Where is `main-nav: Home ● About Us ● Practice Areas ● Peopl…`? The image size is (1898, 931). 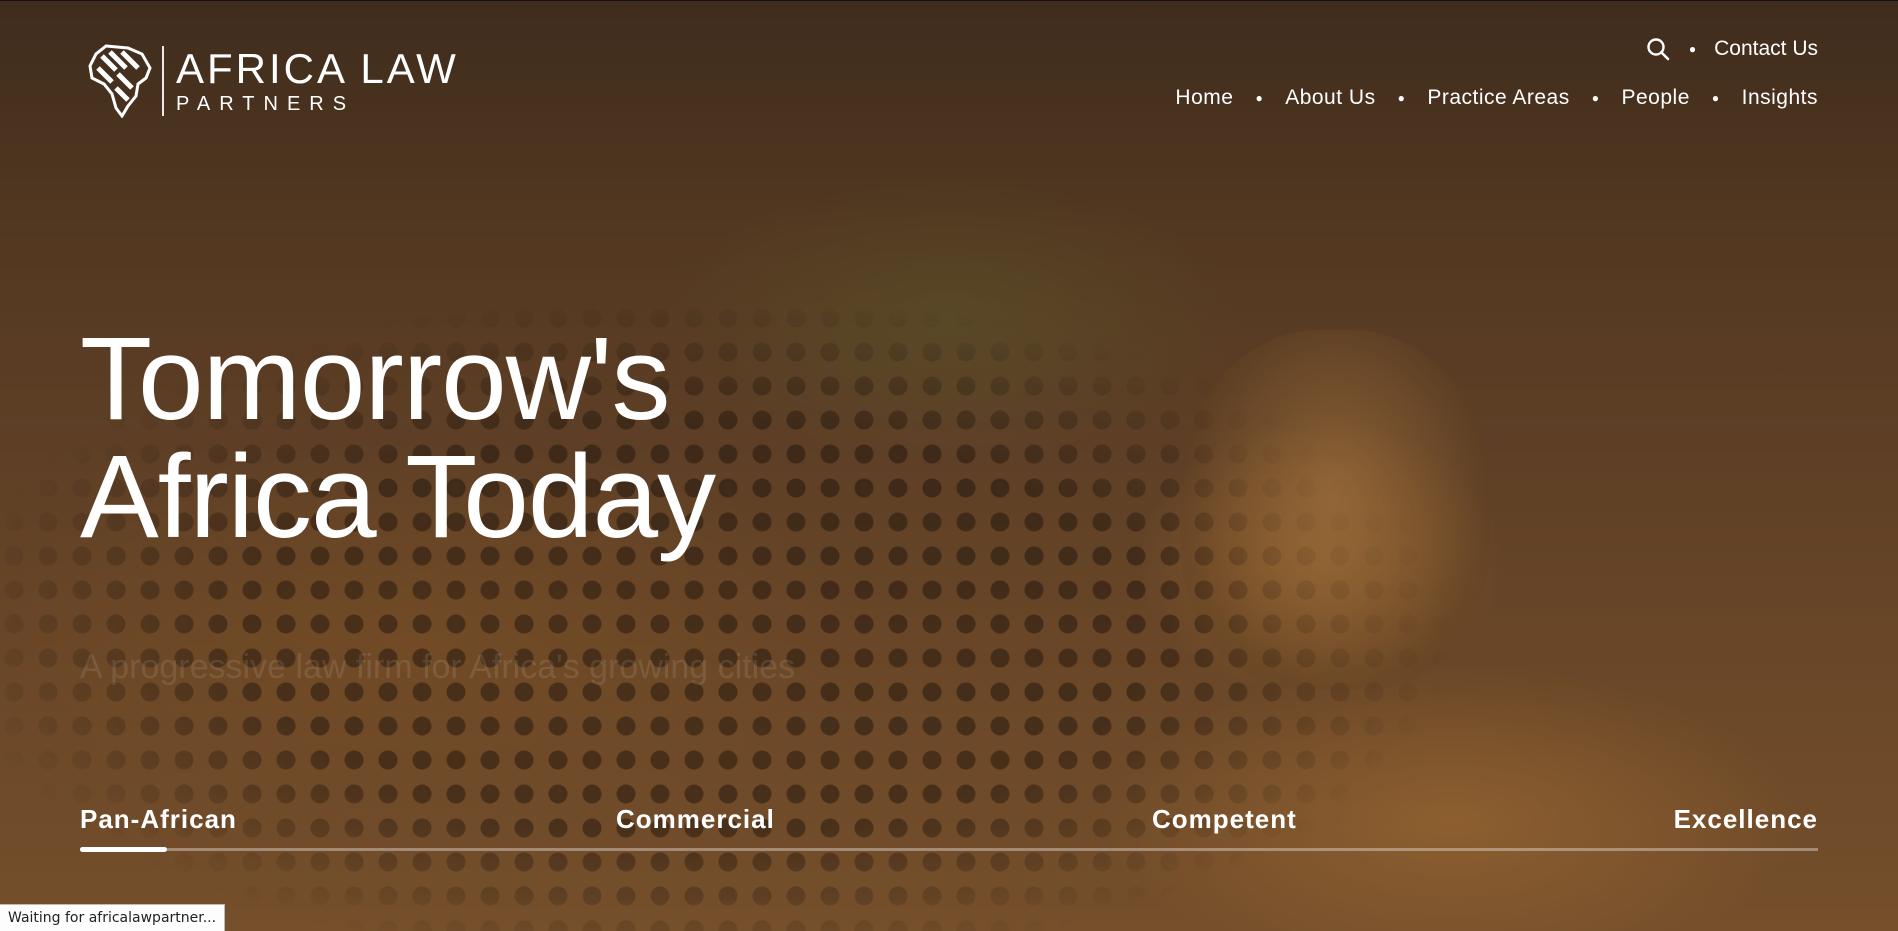
main-nav: Home ● About Us ● Practice Areas ● Peopl… is located at coordinates (1496, 98).